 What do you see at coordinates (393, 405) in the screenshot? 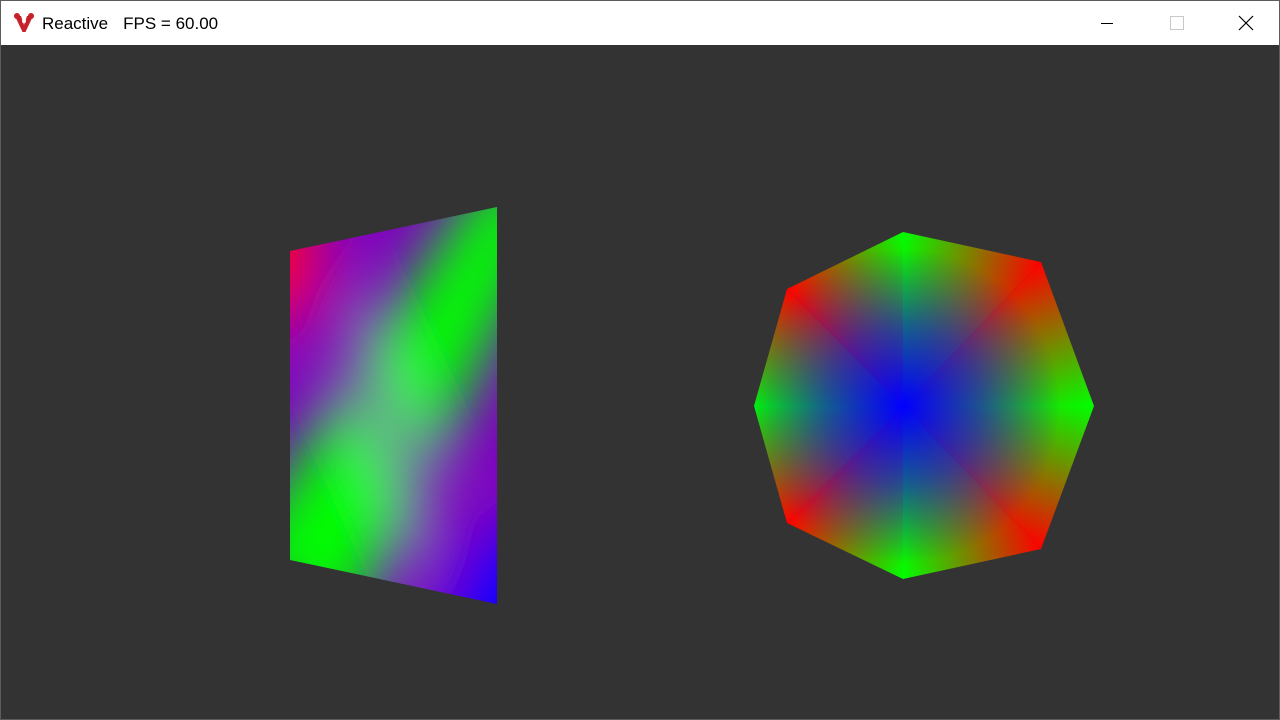
I see `gradient-quad` at bounding box center [393, 405].